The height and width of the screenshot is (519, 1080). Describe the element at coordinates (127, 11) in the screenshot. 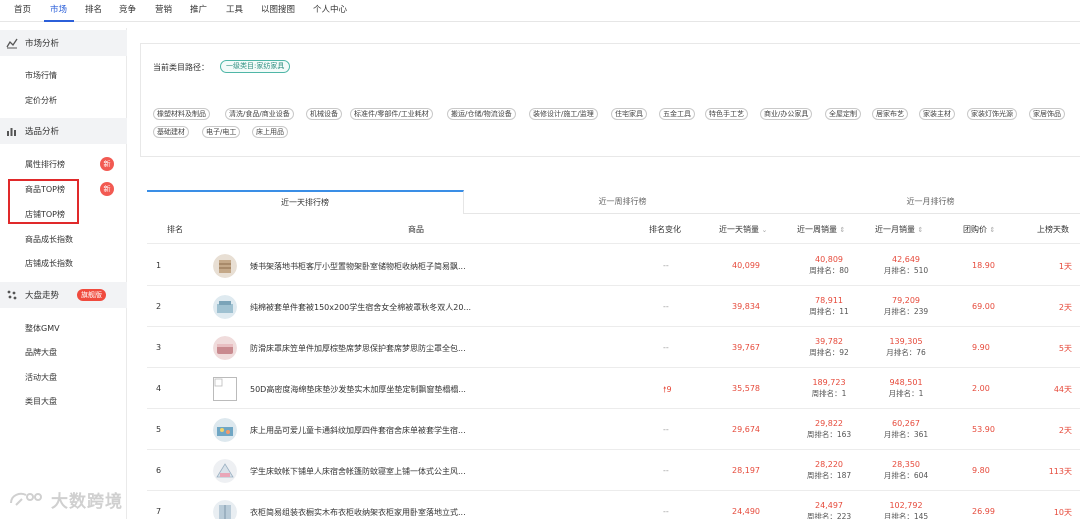

I see `nav-competition: 竞争` at that location.